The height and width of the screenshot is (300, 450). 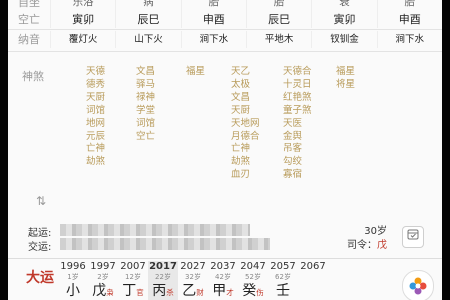 I want to click on dayun-stem: 丁官, so click(x=133, y=291).